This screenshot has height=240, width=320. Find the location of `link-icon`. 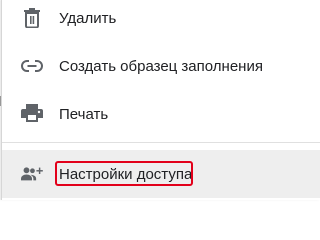

link-icon is located at coordinates (32, 66).